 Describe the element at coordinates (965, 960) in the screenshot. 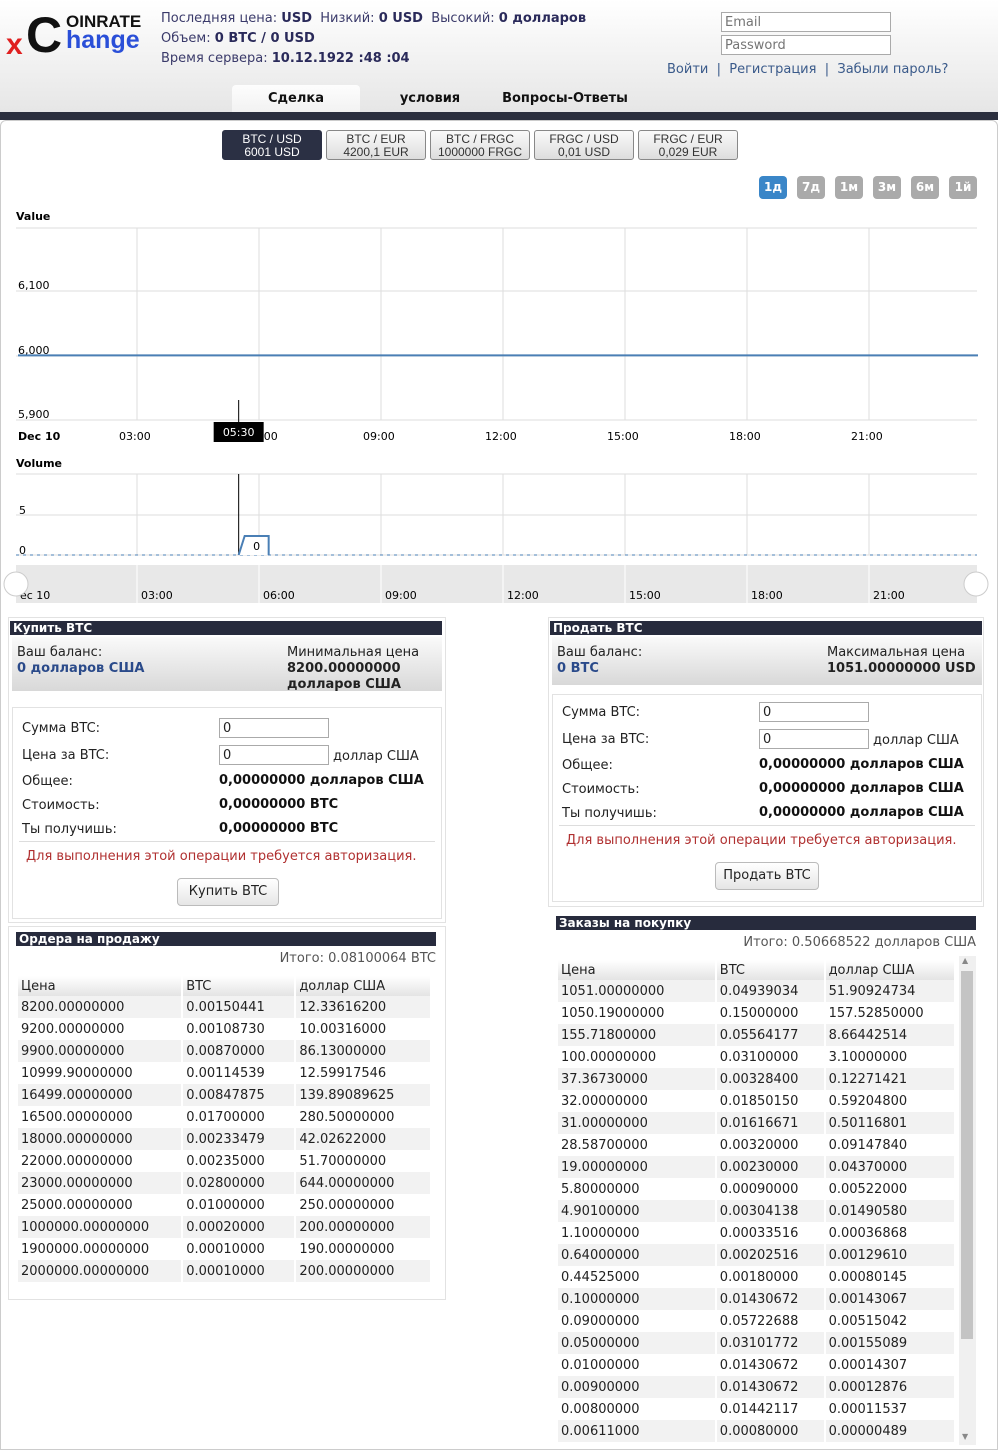

I see `scroll-up-icon: ▲` at that location.